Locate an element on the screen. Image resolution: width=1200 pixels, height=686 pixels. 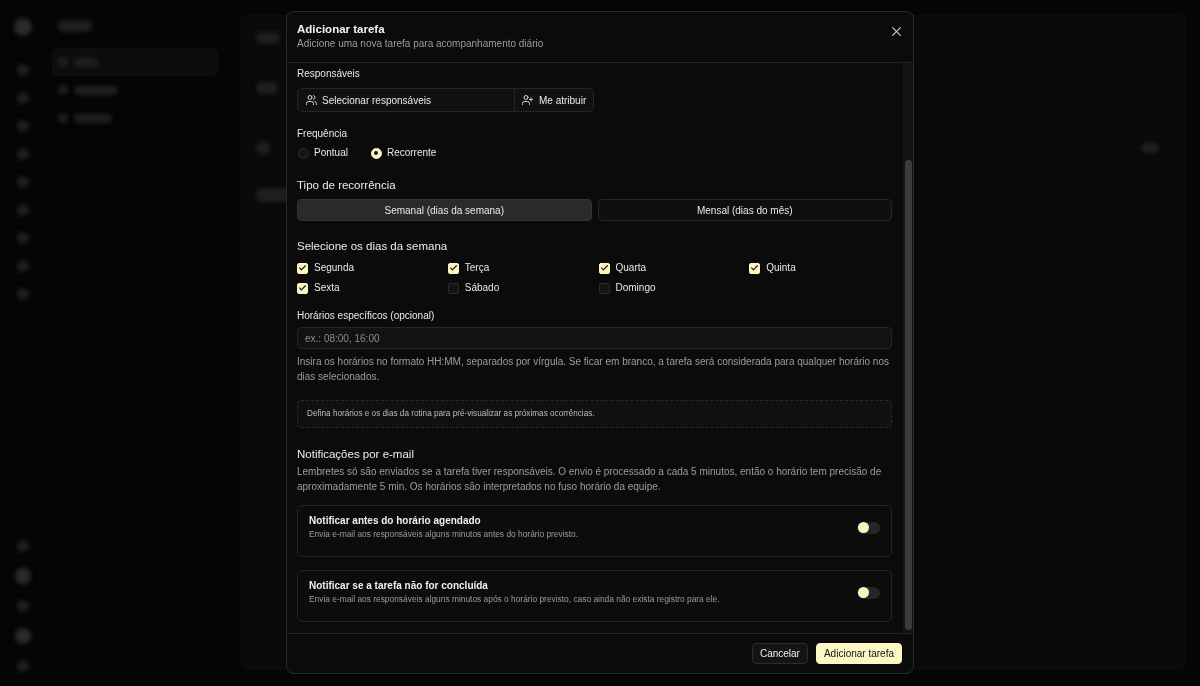
checkbox-label: Sexta is located at coordinates (327, 288).